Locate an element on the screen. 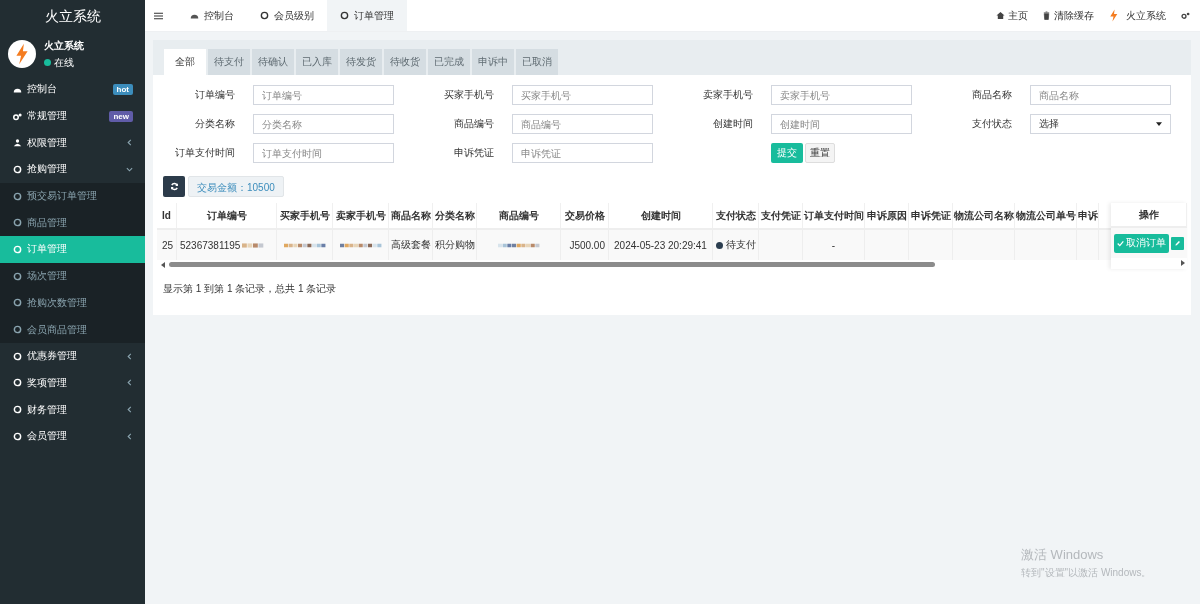  scroll-left-icon is located at coordinates (163, 264).